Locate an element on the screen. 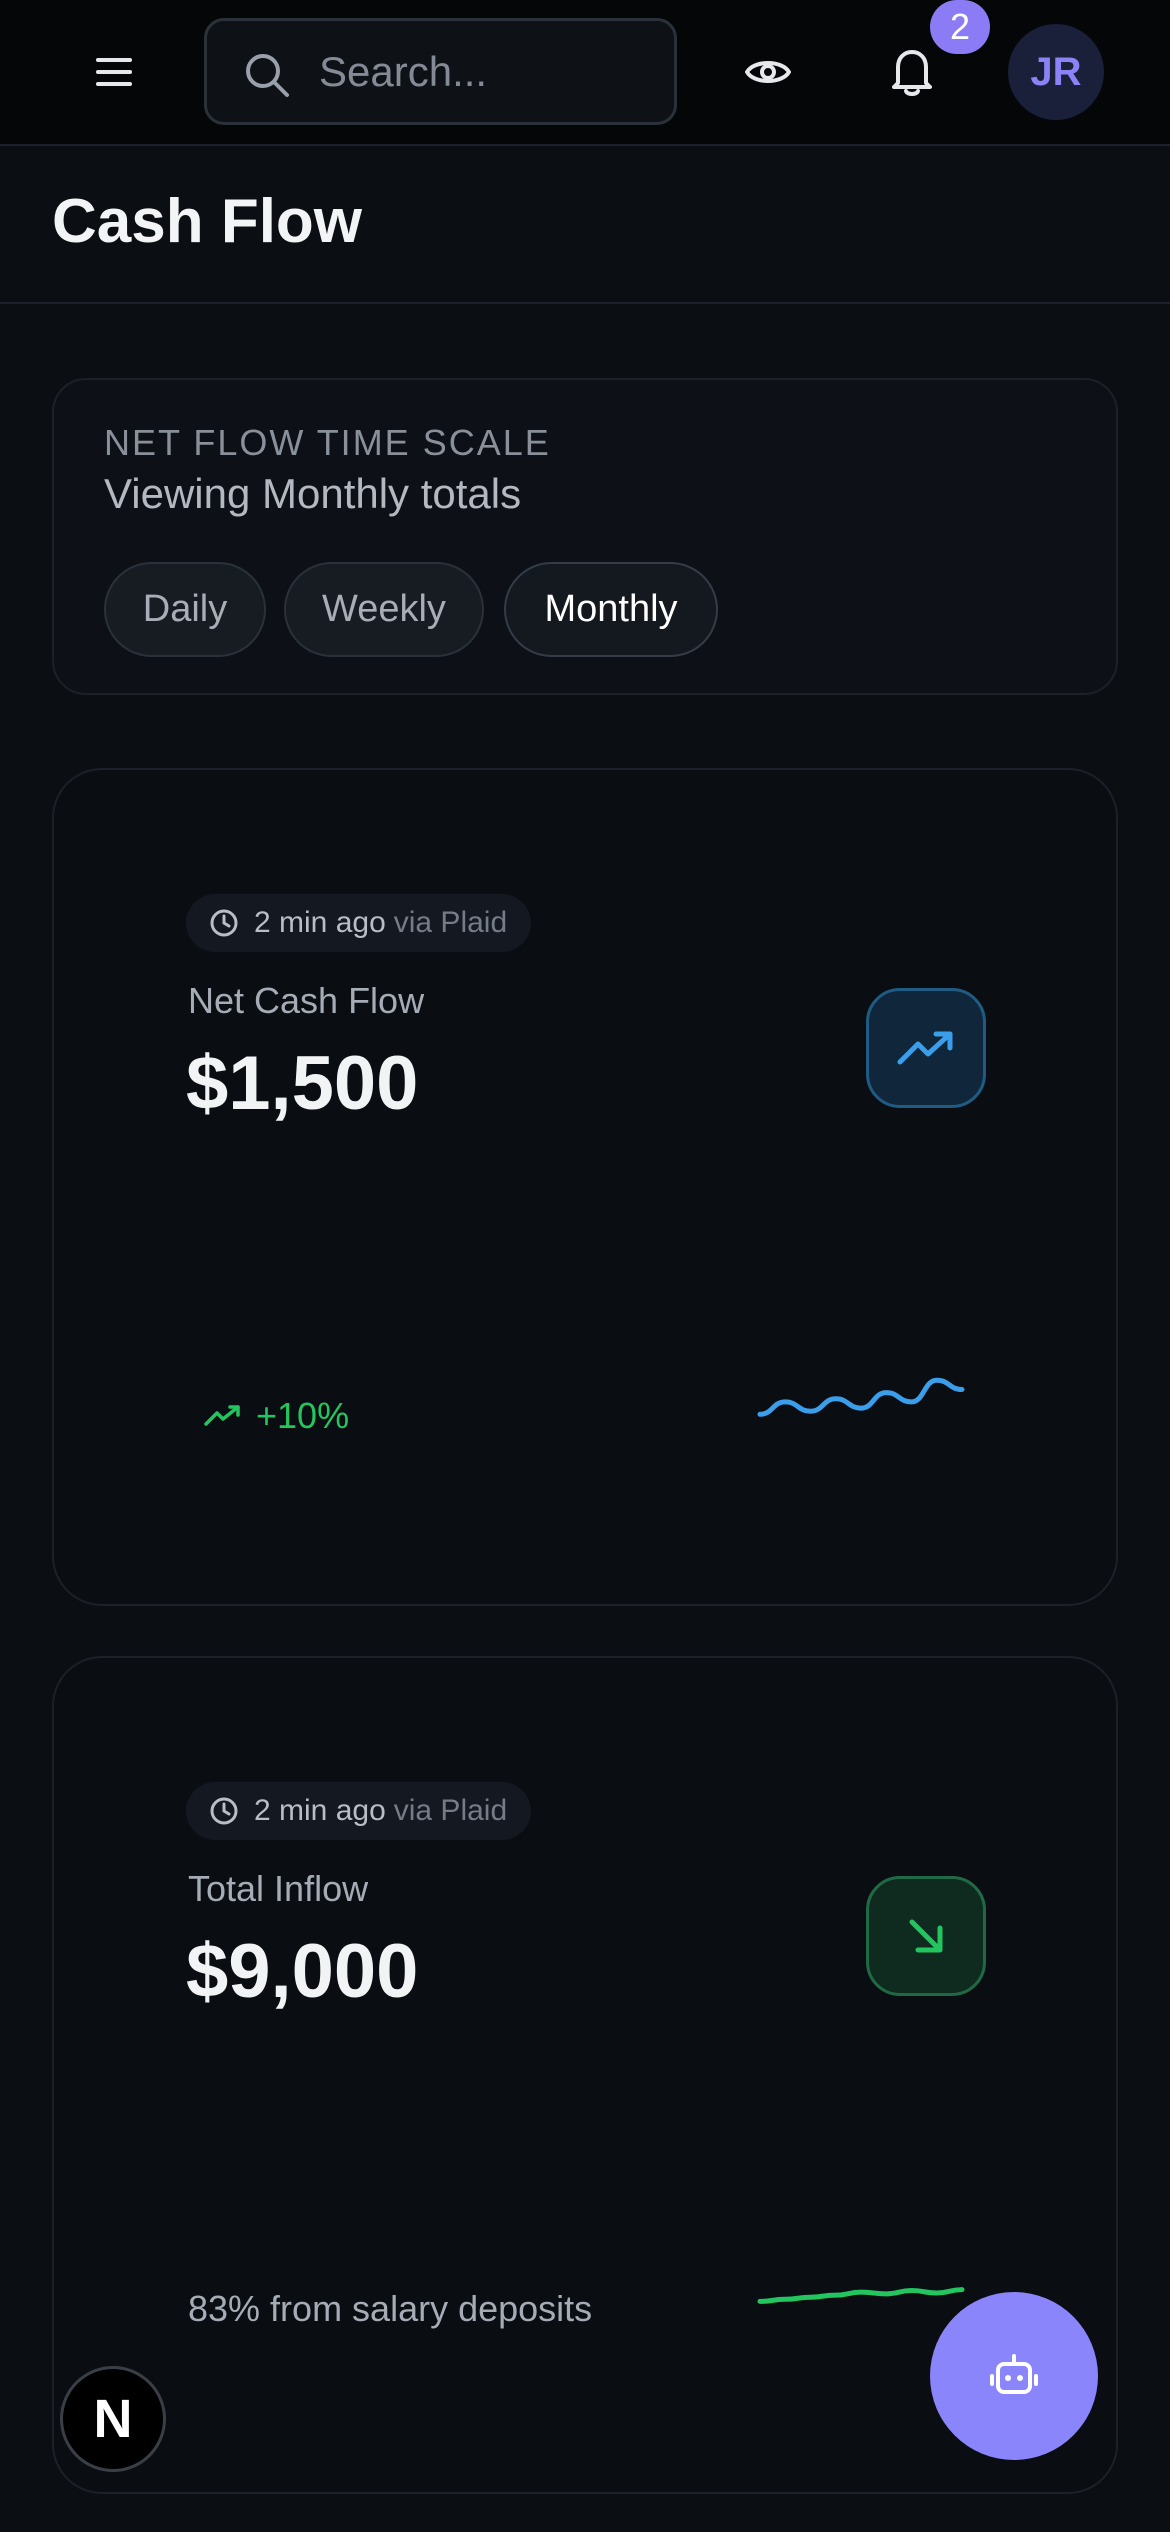  metric-value: $9,000 is located at coordinates (302, 1971).